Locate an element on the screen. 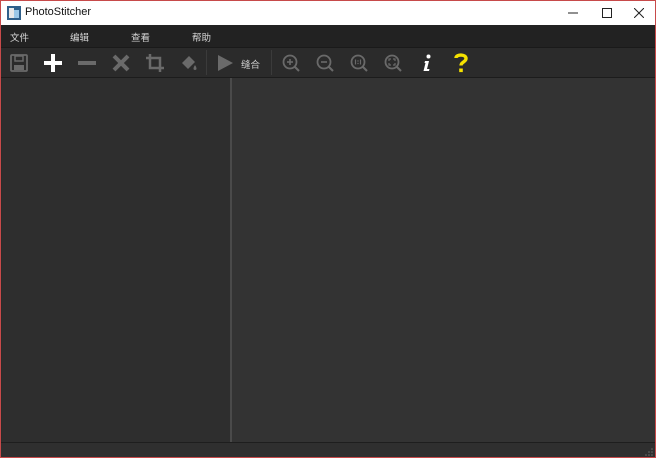 This screenshot has height=458, width=656. zoom-fit-button is located at coordinates (393, 63).